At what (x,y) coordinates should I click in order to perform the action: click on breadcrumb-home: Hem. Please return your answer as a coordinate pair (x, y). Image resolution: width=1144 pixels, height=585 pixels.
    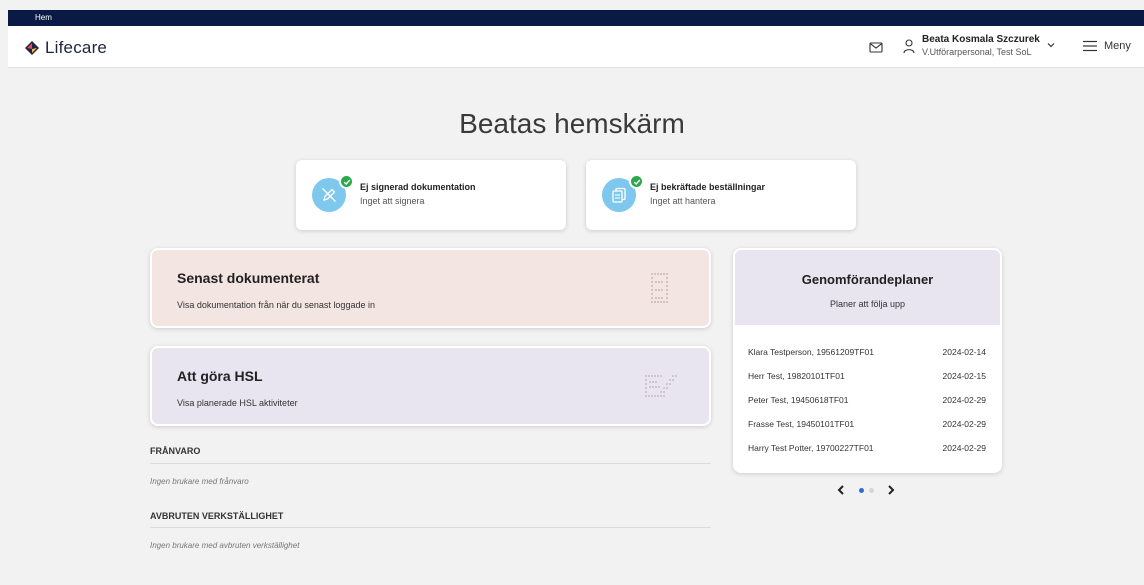
    Looking at the image, I should click on (43, 17).